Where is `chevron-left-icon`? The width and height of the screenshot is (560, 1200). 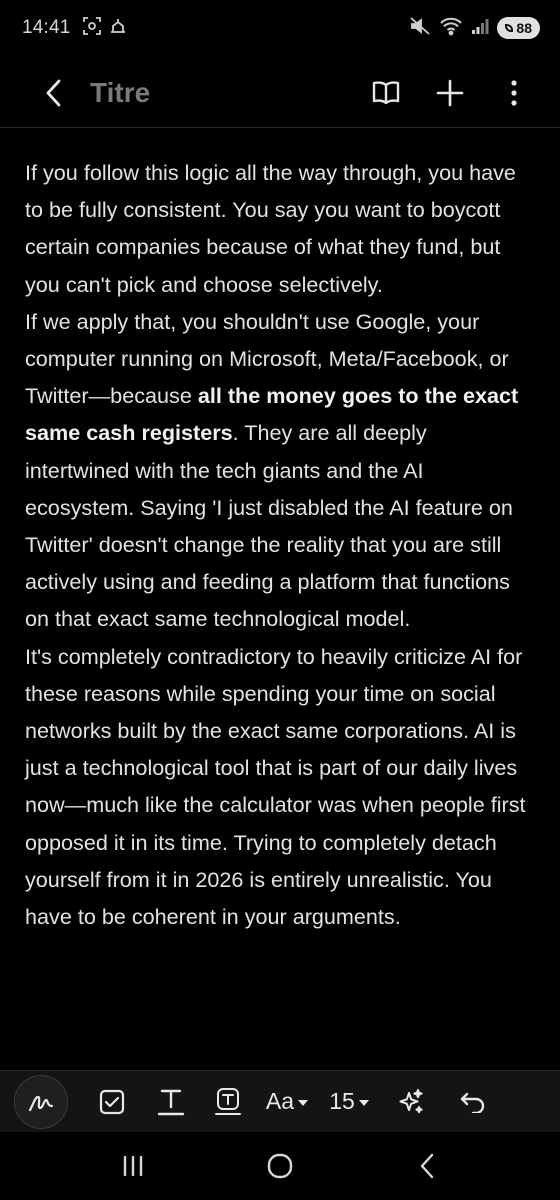
chevron-left-icon is located at coordinates (53, 92).